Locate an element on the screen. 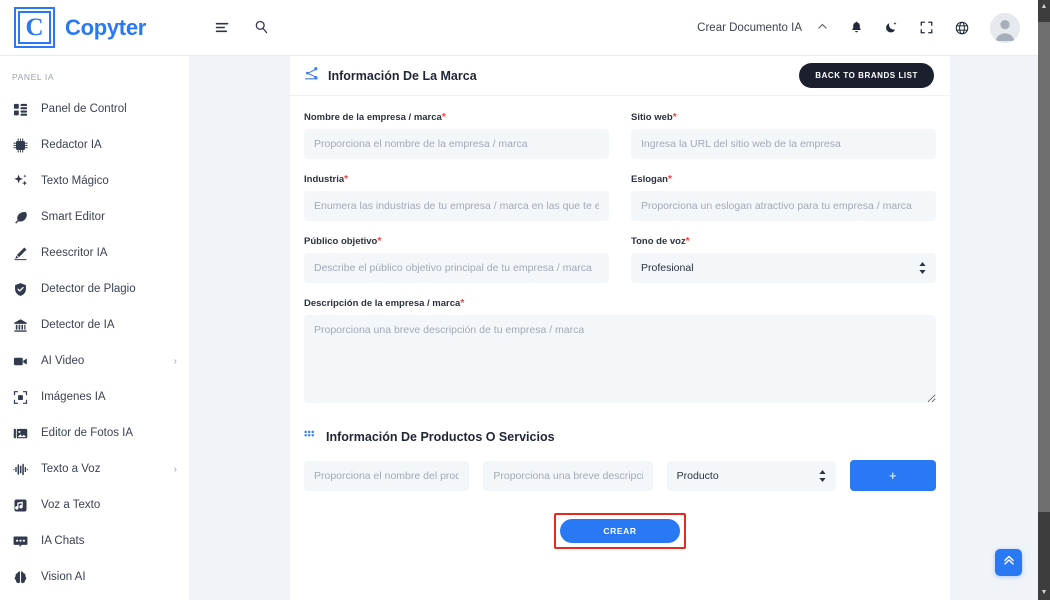 The height and width of the screenshot is (600, 1050). pencil-icon is located at coordinates (20, 253).